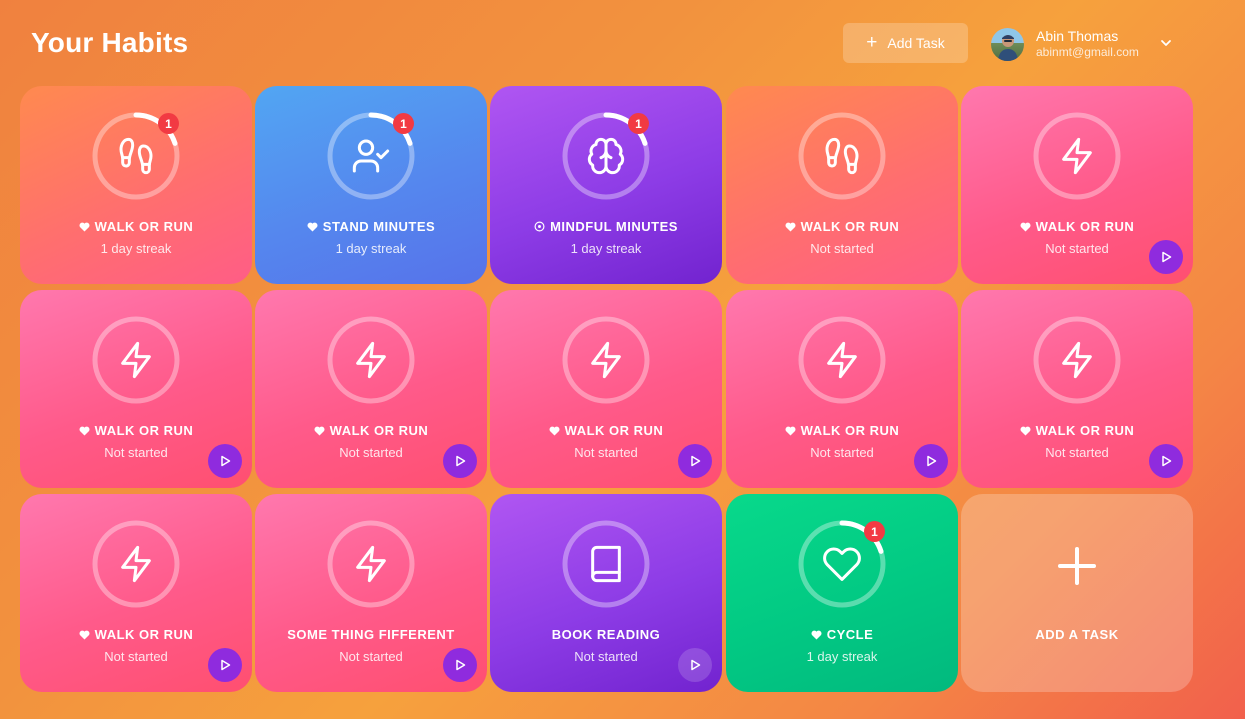  Describe the element at coordinates (842, 564) in the screenshot. I see `heart-outline-icon` at that location.